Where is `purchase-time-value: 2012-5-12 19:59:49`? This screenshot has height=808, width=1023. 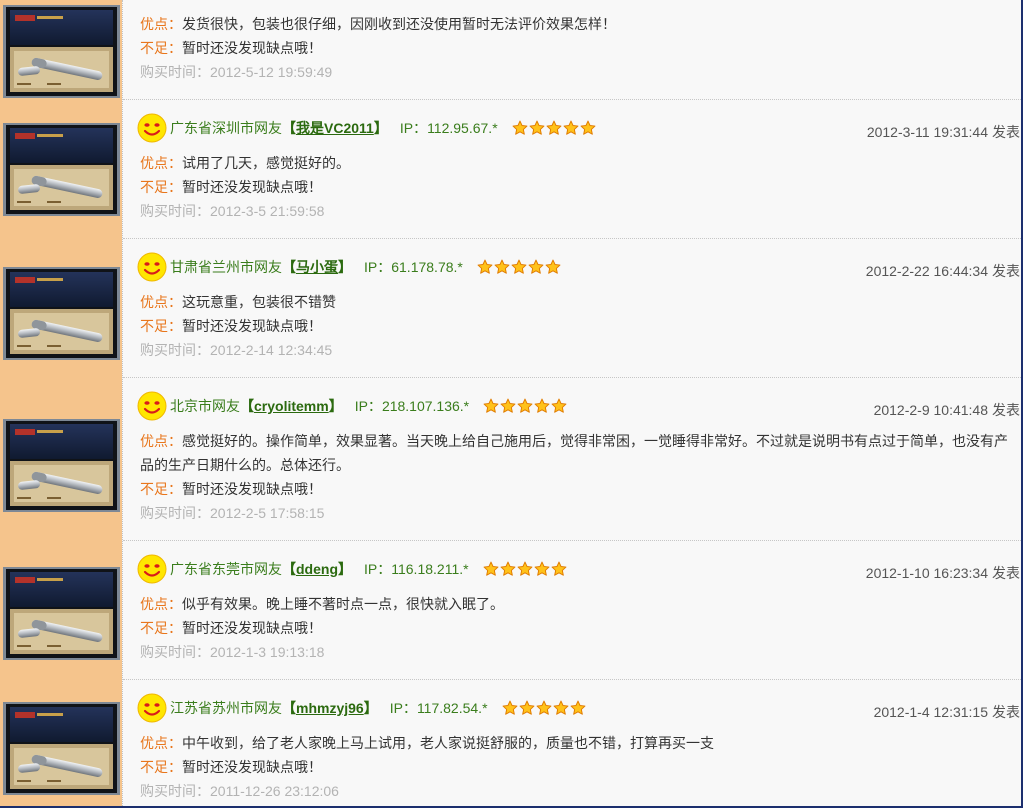 purchase-time-value: 2012-5-12 19:59:49 is located at coordinates (271, 72).